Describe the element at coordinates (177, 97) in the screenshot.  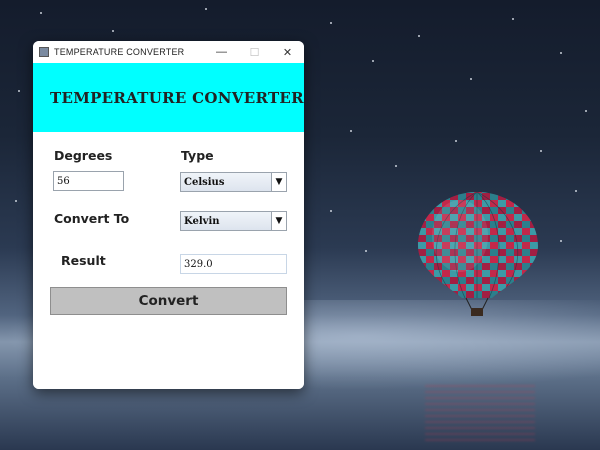
I see `page-title: TEMPERATURE CONVERTER` at that location.